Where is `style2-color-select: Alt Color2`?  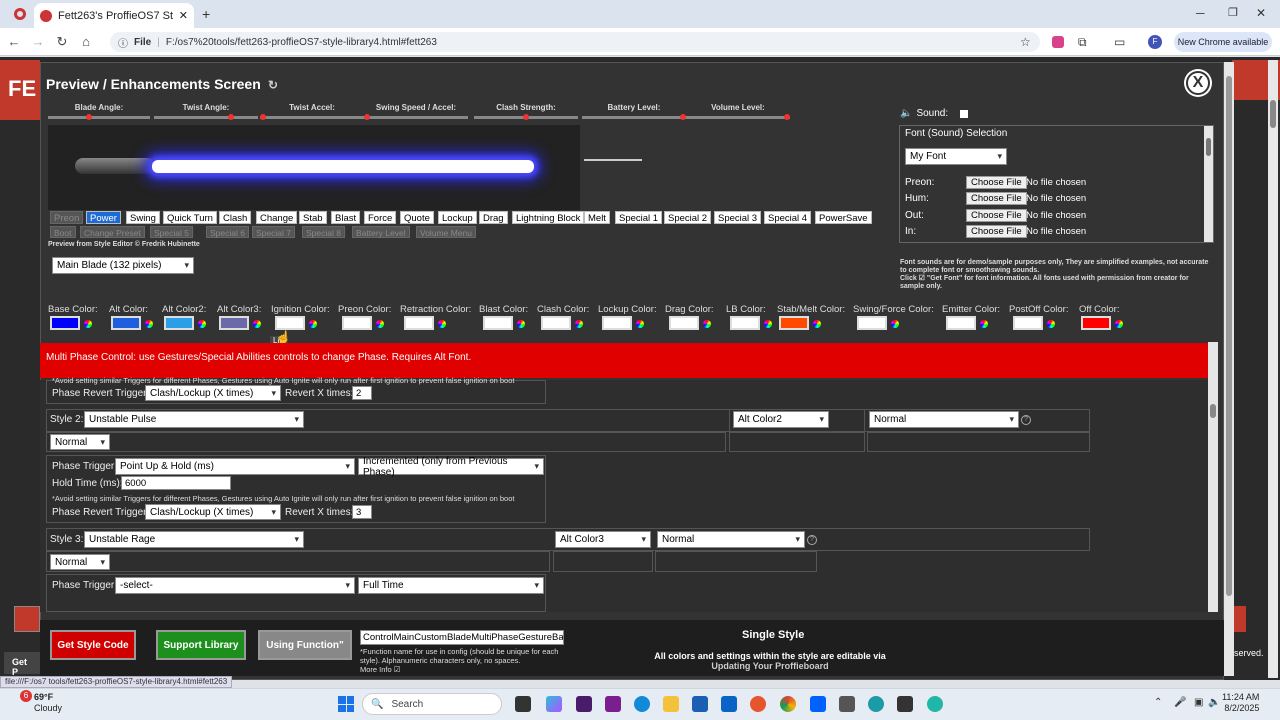
style2-color-select: Alt Color2 is located at coordinates (781, 419).